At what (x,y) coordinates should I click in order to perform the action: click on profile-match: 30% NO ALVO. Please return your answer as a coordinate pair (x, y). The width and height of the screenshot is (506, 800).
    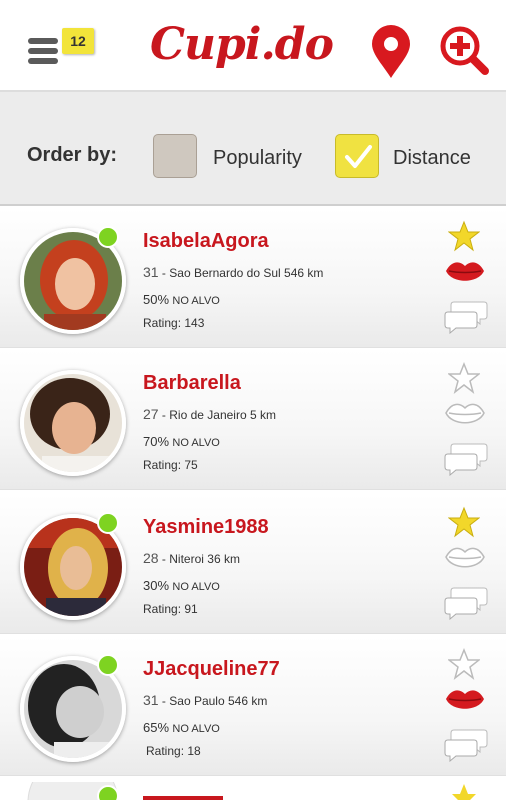
    Looking at the image, I should click on (181, 585).